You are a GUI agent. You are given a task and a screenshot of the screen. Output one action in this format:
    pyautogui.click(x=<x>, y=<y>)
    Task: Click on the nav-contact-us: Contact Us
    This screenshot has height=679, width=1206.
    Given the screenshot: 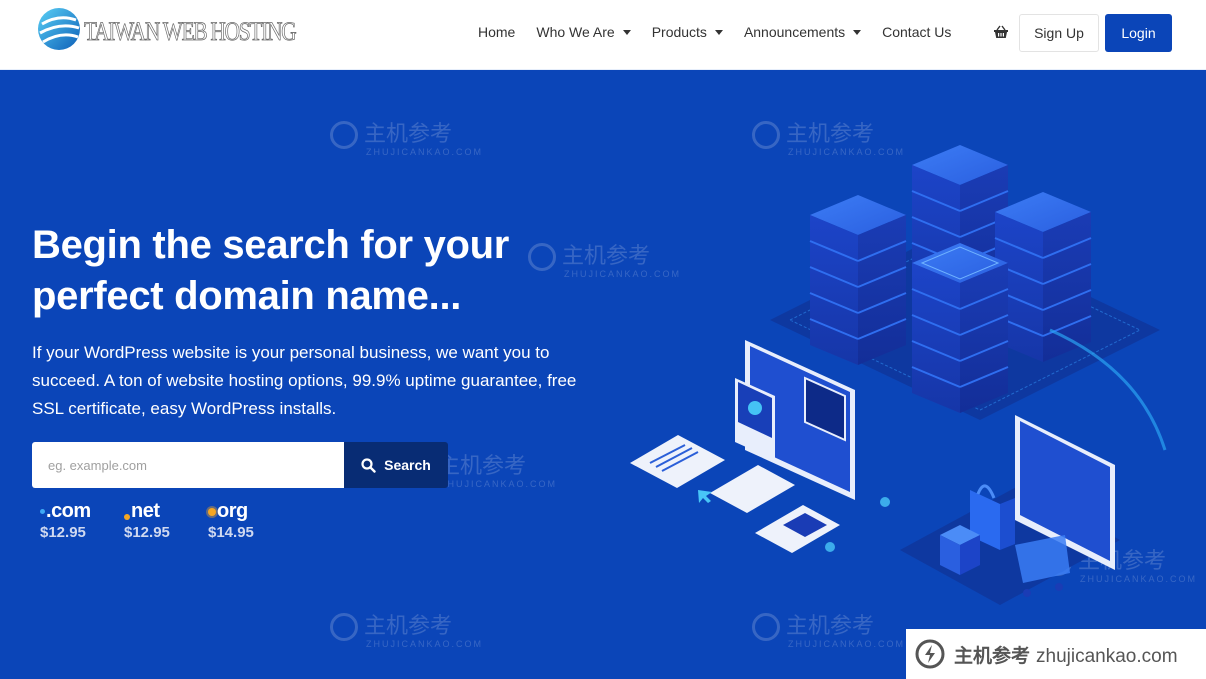 What is the action you would take?
    pyautogui.click(x=916, y=32)
    